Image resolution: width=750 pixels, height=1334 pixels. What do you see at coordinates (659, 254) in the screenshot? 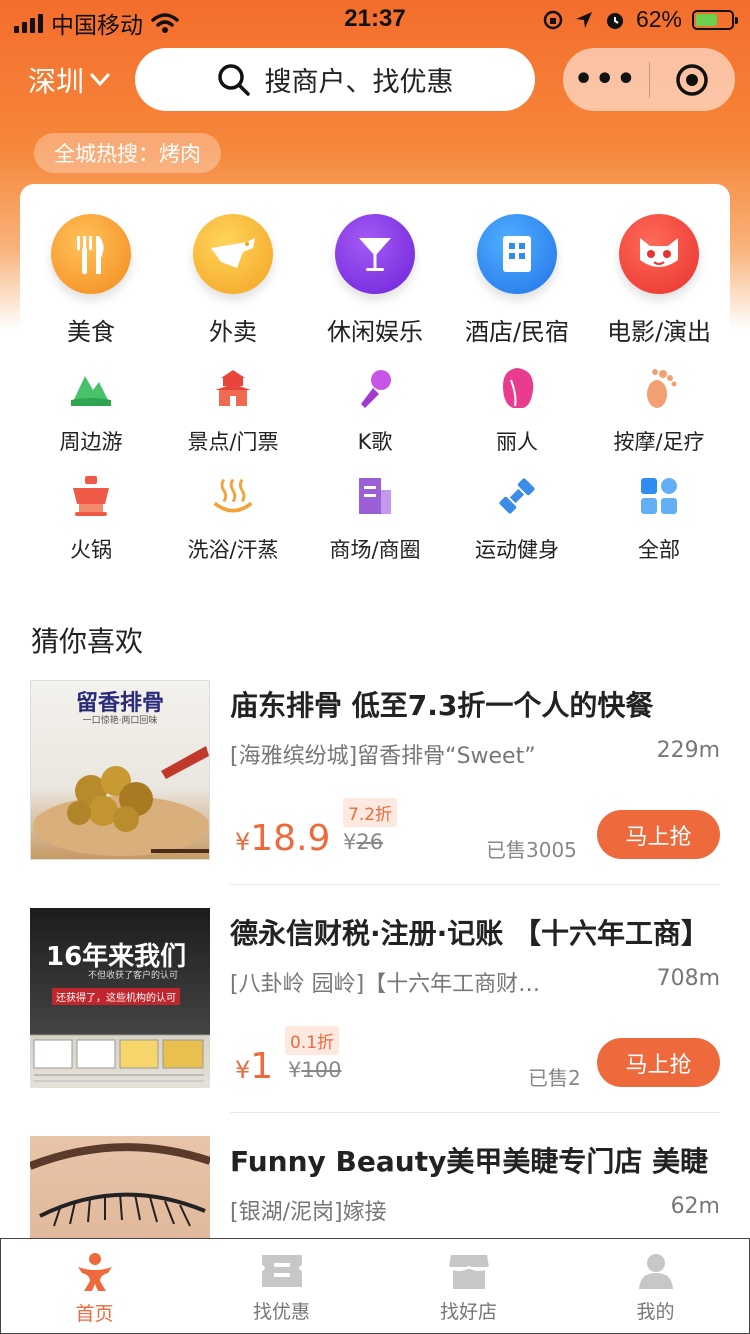
I see `cat-icon` at bounding box center [659, 254].